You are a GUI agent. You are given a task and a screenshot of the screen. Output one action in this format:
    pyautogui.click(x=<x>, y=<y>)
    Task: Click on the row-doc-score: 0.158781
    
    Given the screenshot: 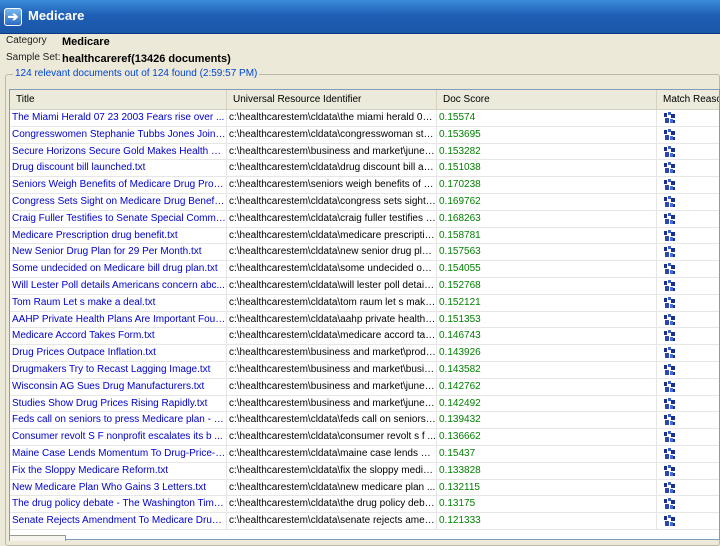 What is the action you would take?
    pyautogui.click(x=547, y=235)
    